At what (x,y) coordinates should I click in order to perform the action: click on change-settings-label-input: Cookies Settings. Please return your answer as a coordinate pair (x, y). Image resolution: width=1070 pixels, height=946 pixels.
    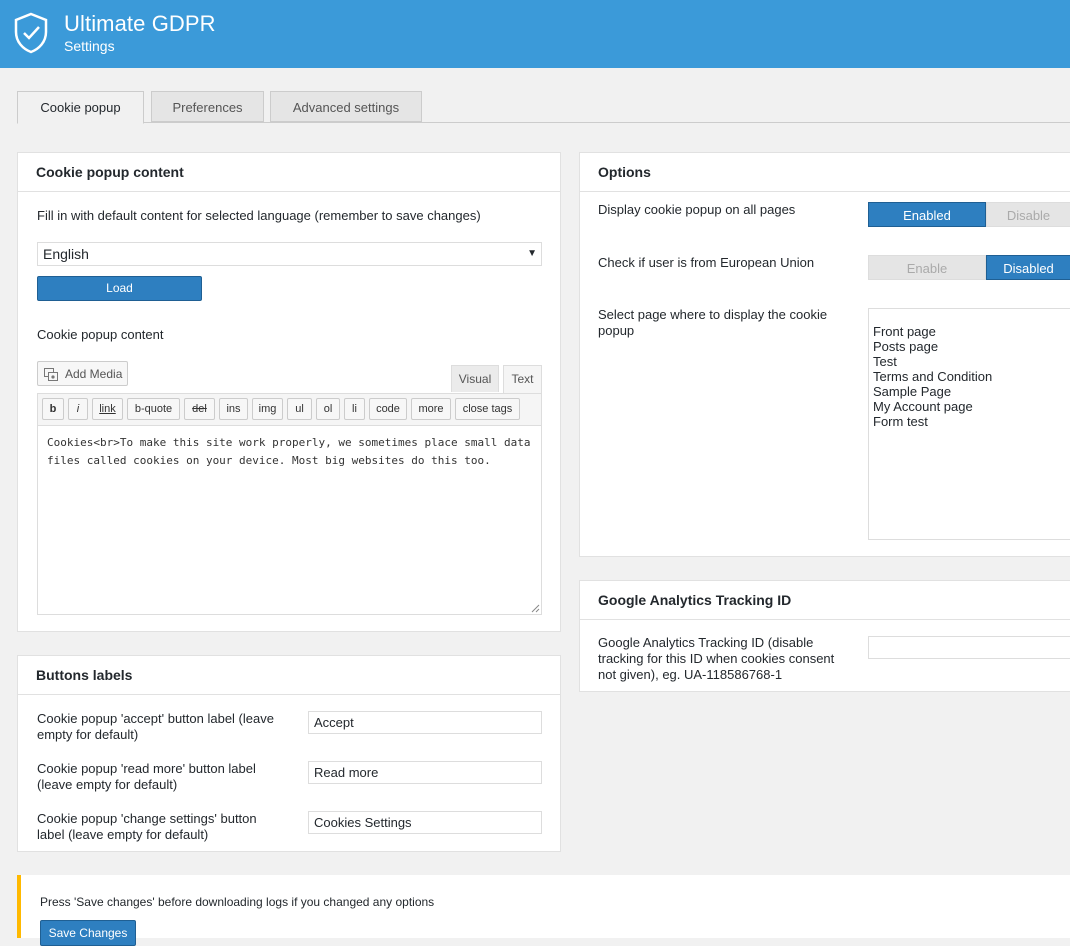
    Looking at the image, I should click on (425, 822).